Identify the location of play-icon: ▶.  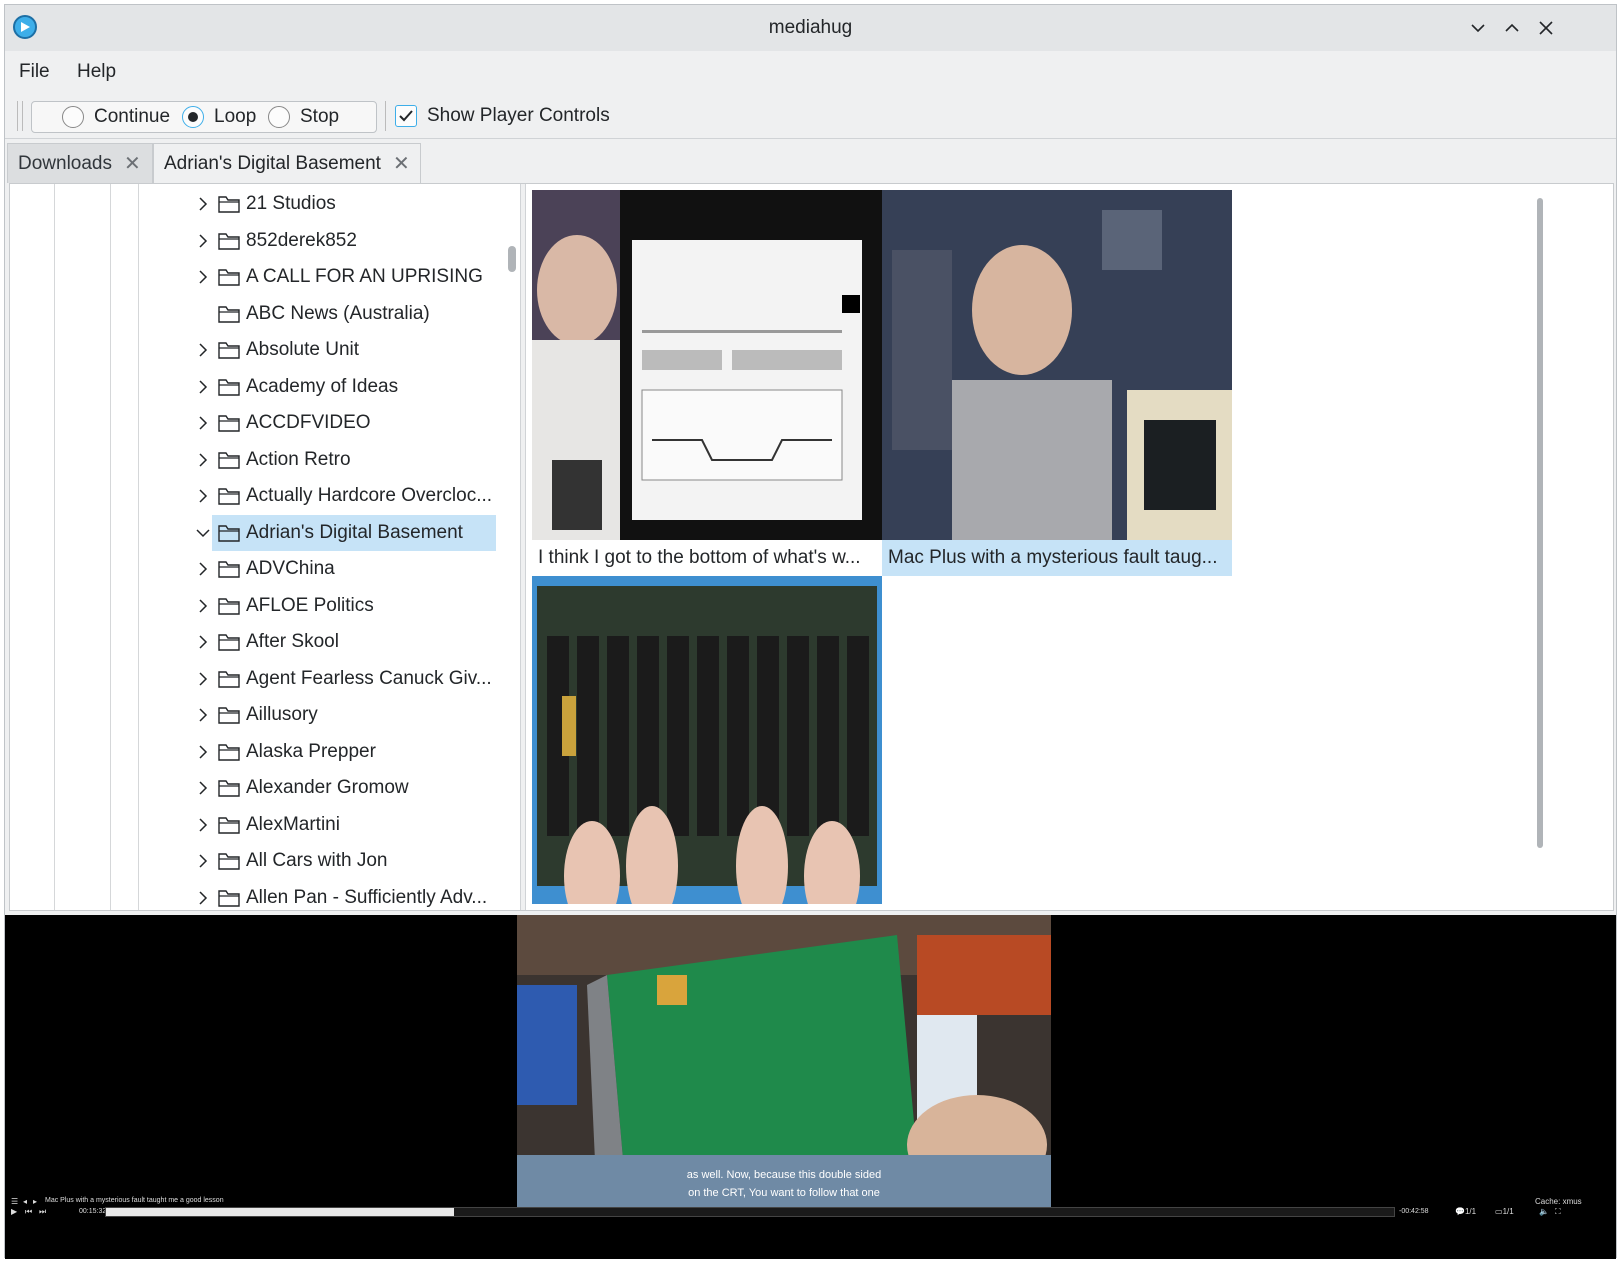
(14, 1211).